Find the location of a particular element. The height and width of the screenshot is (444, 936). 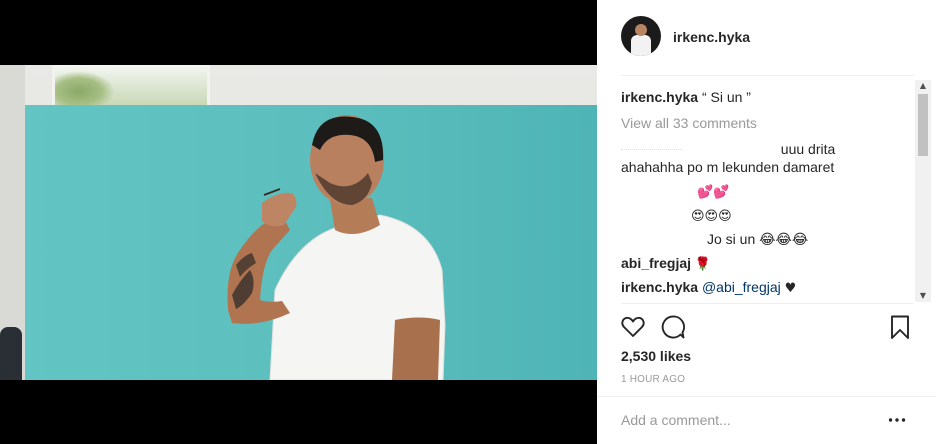

list-item: abi_fregjaj 🌹 is located at coordinates (666, 264).